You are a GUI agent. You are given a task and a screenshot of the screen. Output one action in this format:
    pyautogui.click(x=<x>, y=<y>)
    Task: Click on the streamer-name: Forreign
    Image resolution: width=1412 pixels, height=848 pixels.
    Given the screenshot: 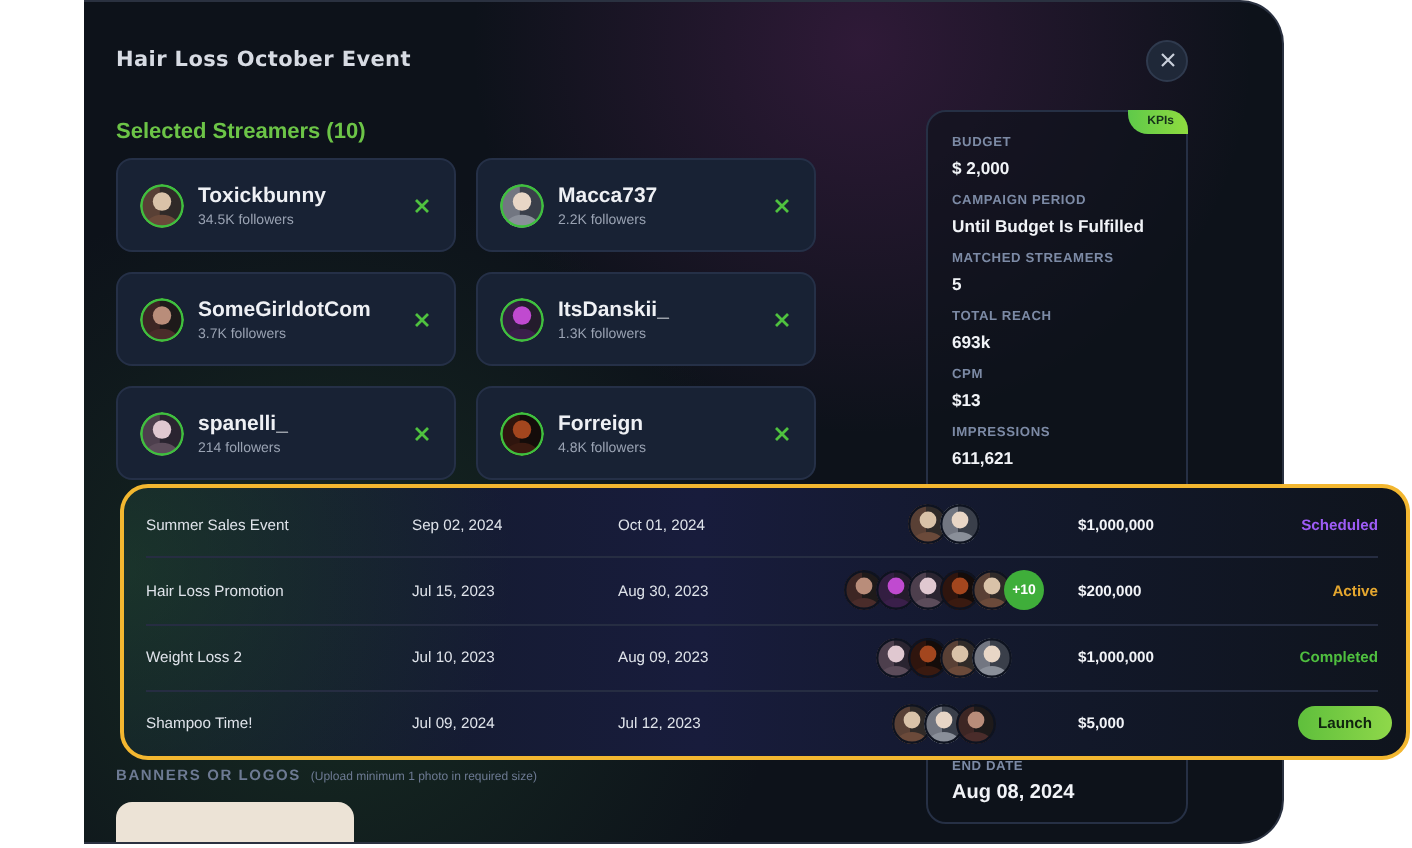 What is the action you would take?
    pyautogui.click(x=602, y=423)
    